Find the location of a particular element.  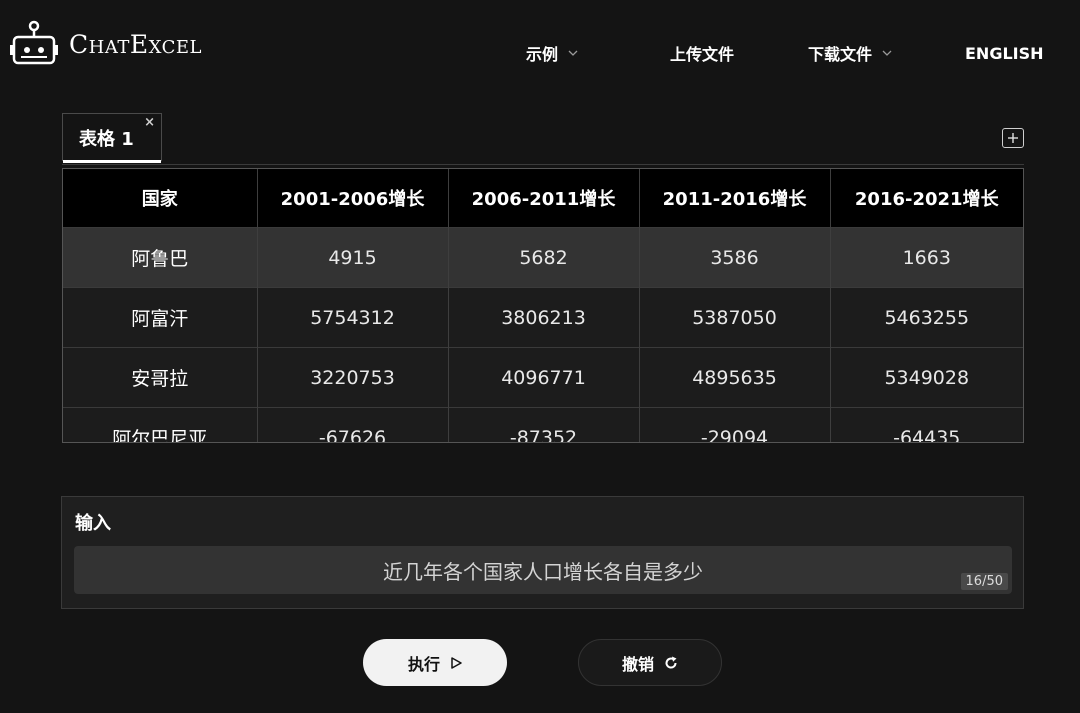

close-icon: × is located at coordinates (149, 122).